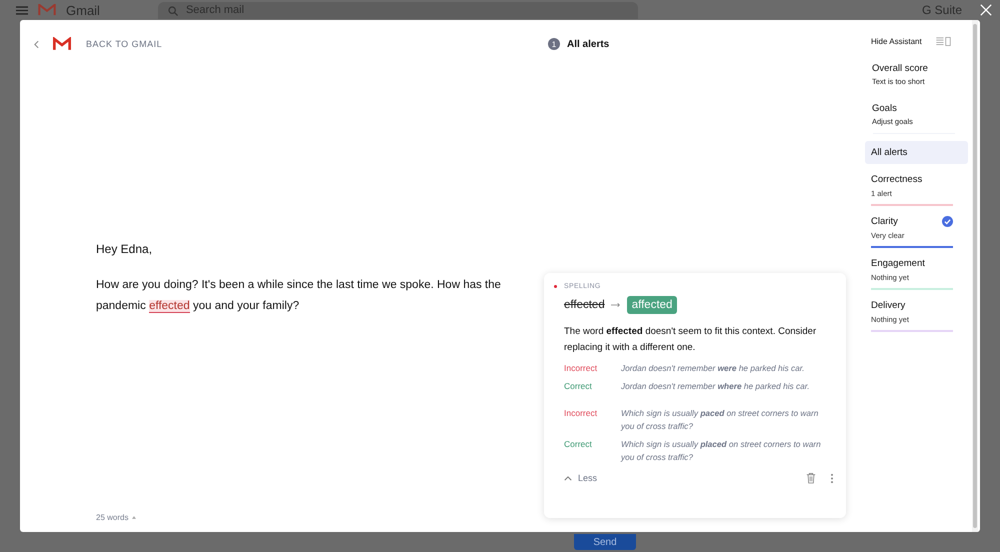  What do you see at coordinates (124, 44) in the screenshot?
I see `back-to-gmail-link: BACK TO GMAIL` at bounding box center [124, 44].